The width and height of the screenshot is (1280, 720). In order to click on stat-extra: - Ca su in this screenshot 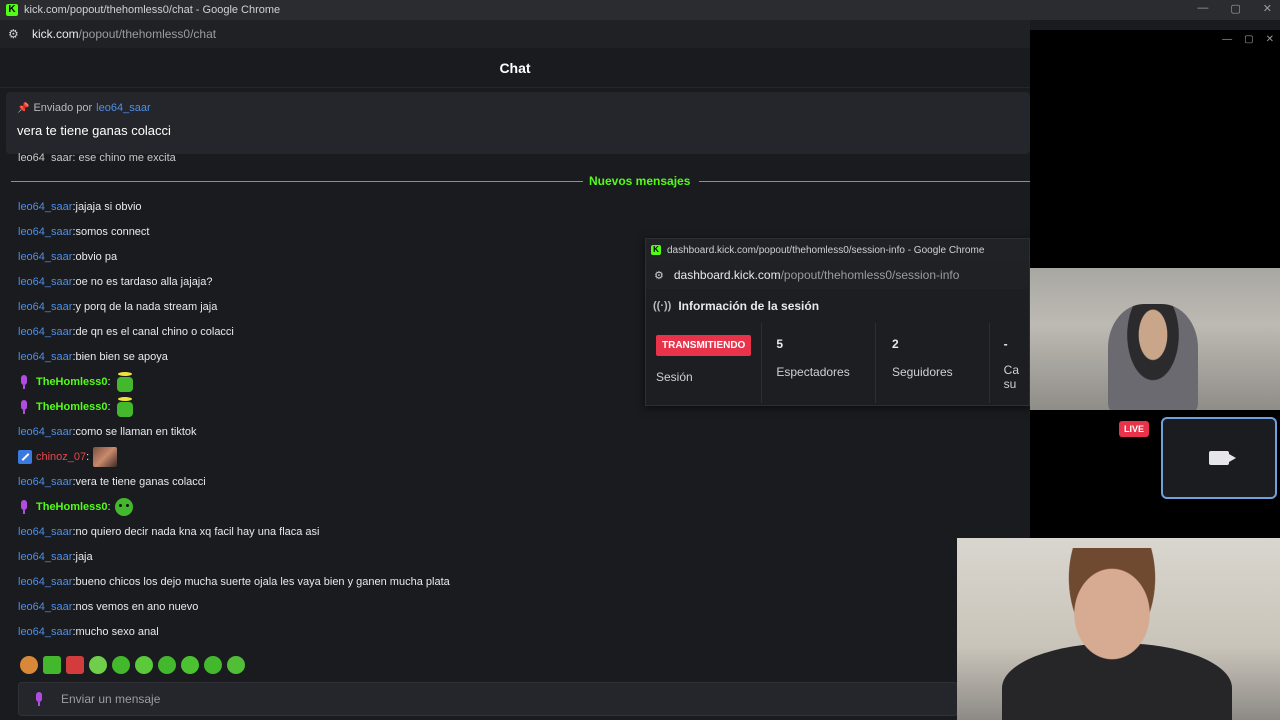, I will do `click(1009, 363)`.